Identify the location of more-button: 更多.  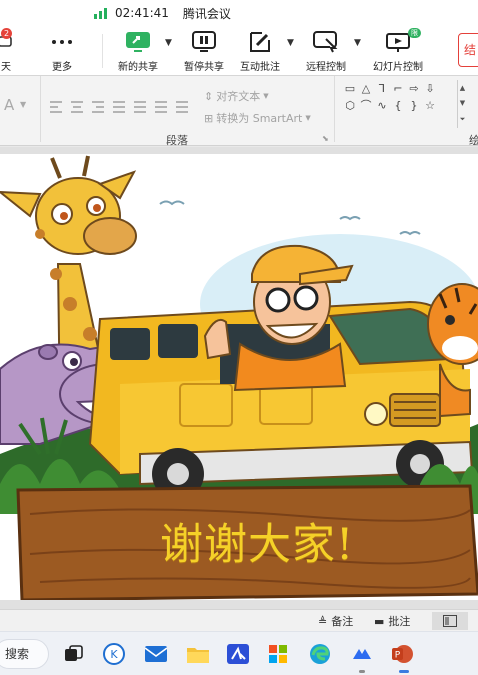
(62, 52).